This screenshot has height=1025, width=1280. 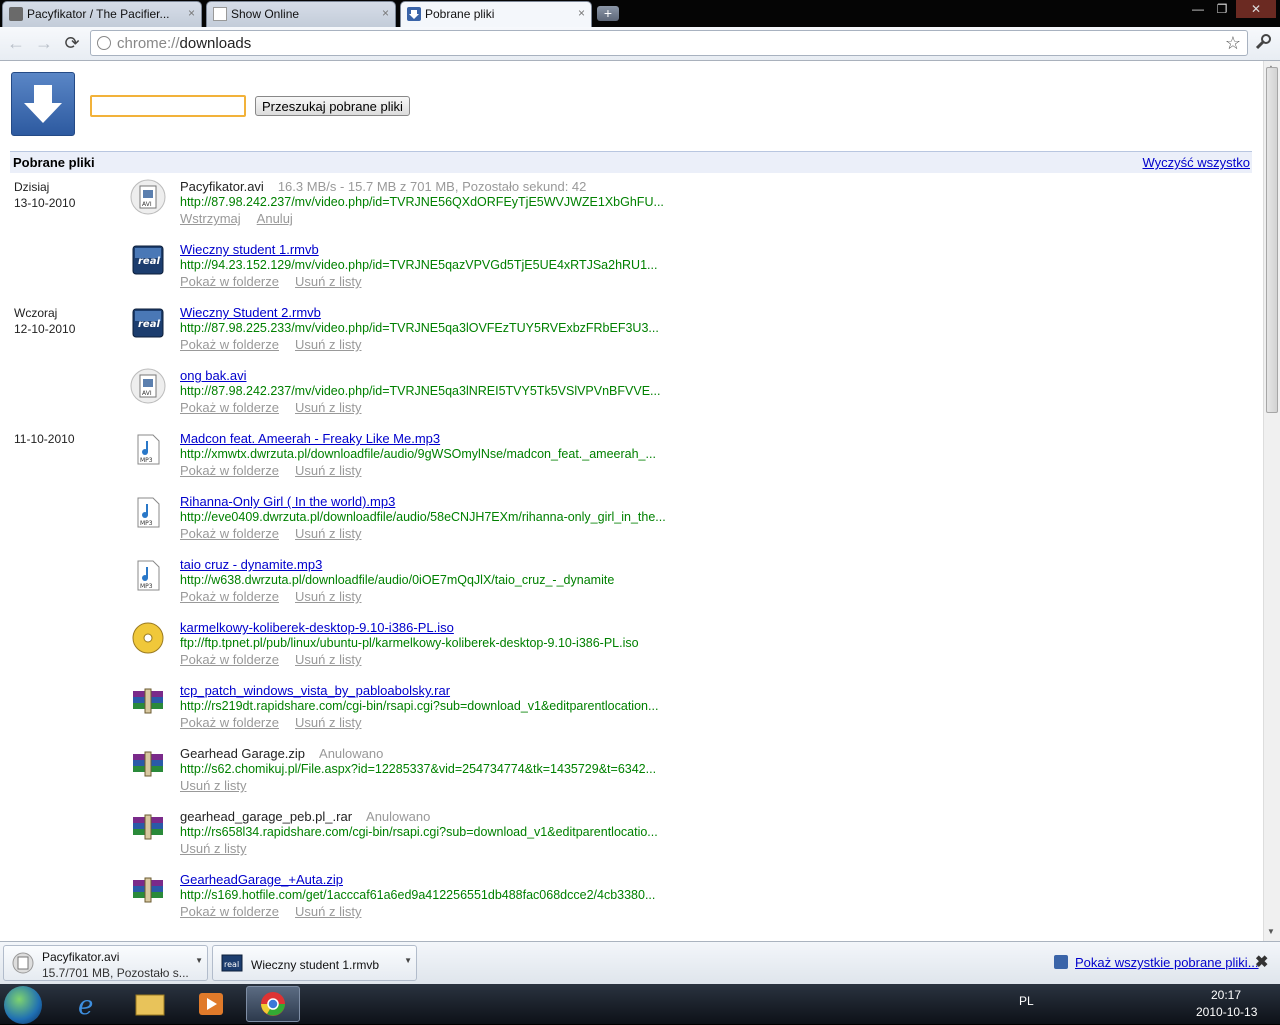 What do you see at coordinates (287, 501) in the screenshot?
I see `download-file-name: Rihanna-Only Girl ( In the world).mp3` at bounding box center [287, 501].